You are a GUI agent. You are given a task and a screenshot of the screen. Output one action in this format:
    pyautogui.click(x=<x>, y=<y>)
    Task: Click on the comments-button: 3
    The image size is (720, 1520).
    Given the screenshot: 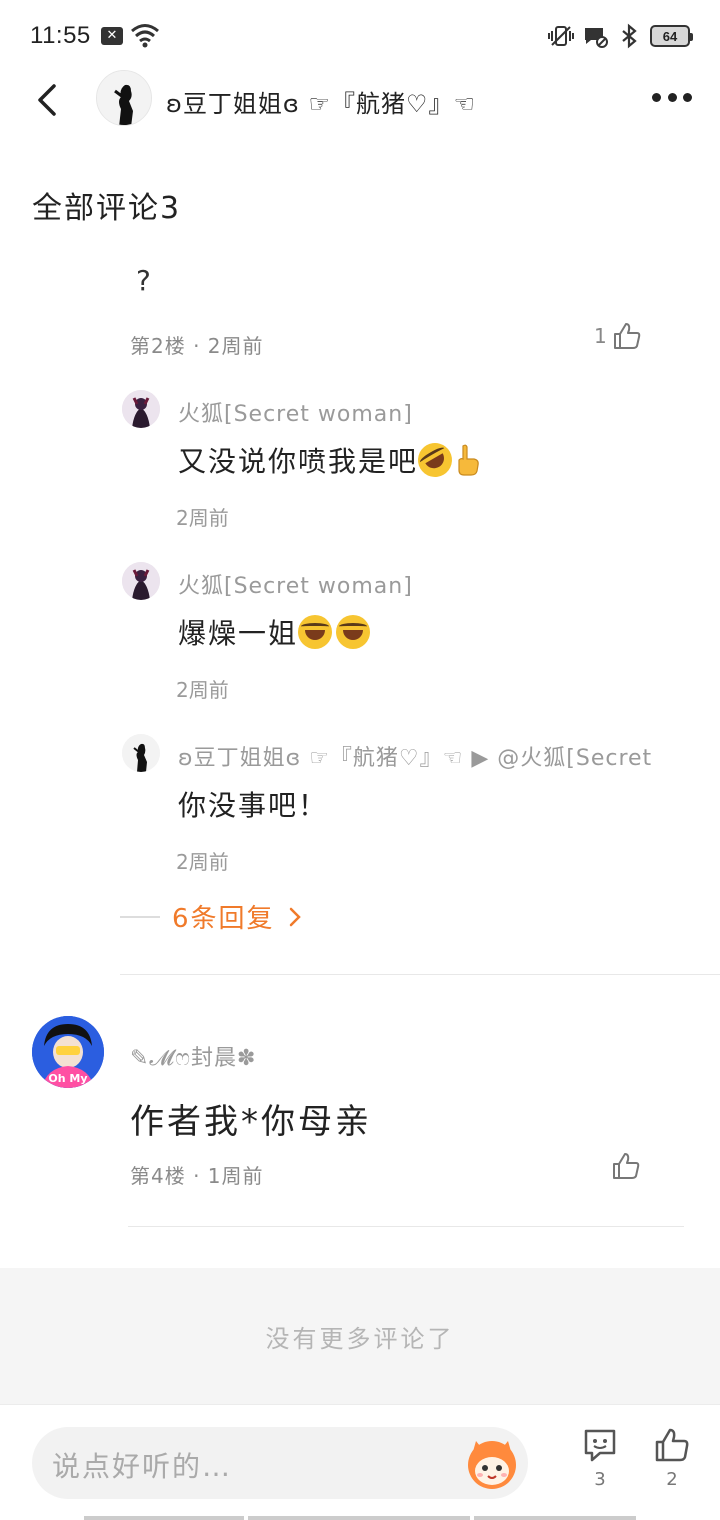 What is the action you would take?
    pyautogui.click(x=600, y=1457)
    